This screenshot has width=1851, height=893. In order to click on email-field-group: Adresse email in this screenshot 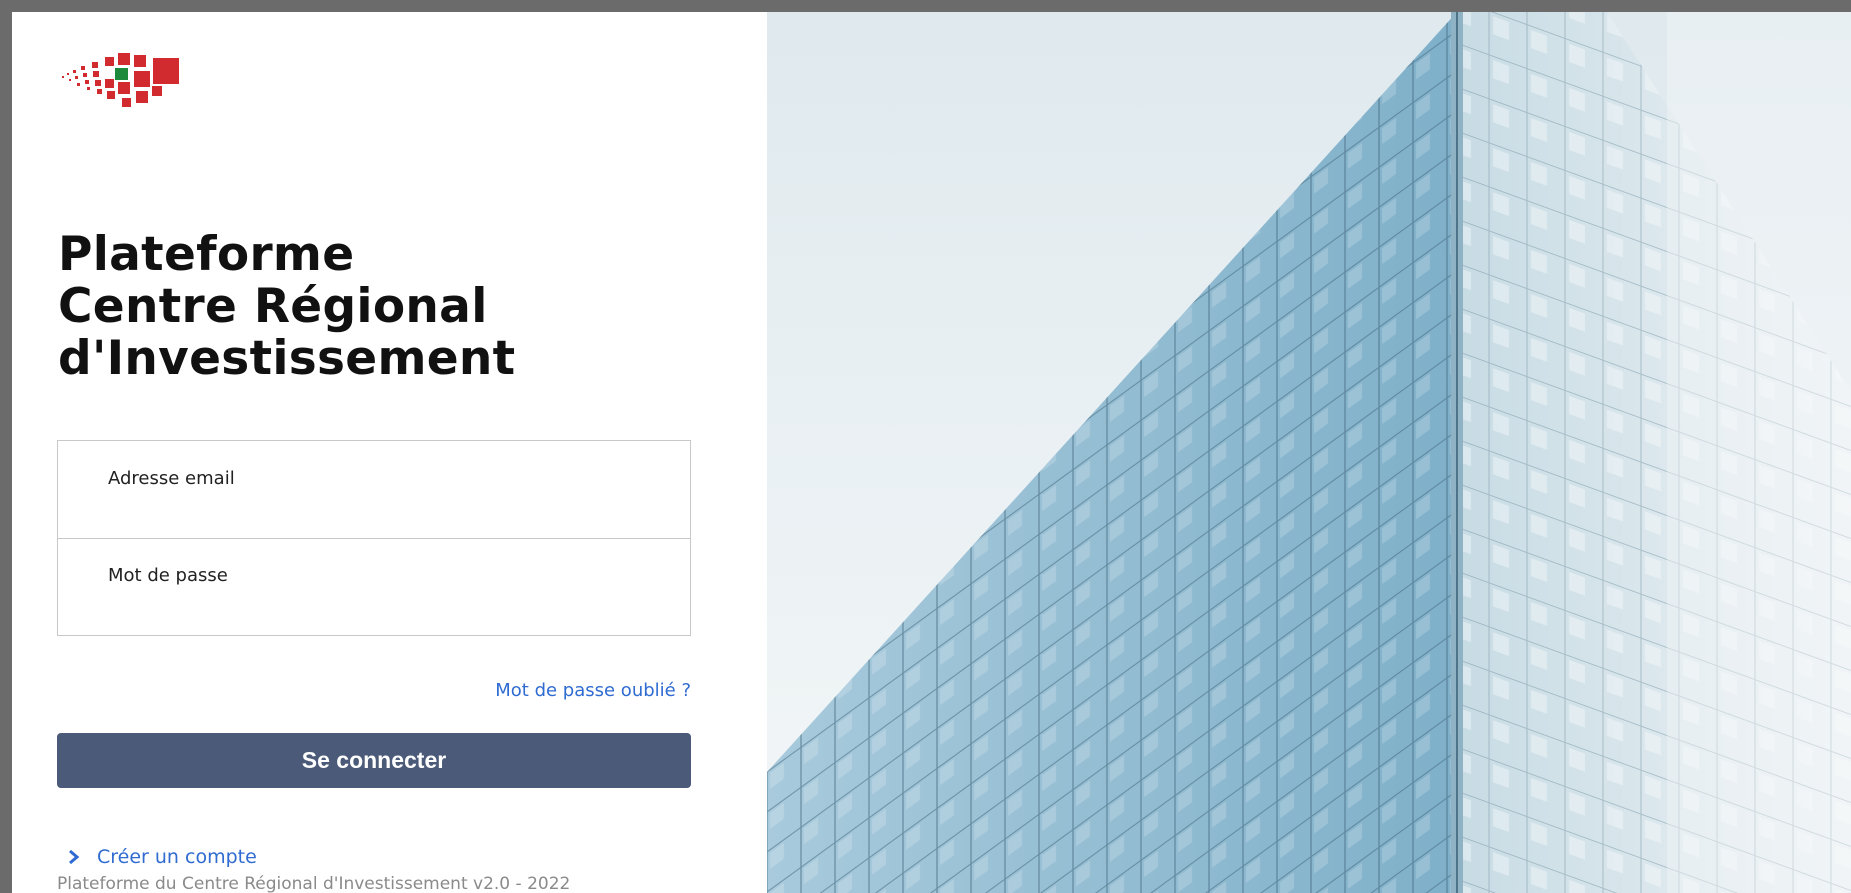, I will do `click(374, 490)`.